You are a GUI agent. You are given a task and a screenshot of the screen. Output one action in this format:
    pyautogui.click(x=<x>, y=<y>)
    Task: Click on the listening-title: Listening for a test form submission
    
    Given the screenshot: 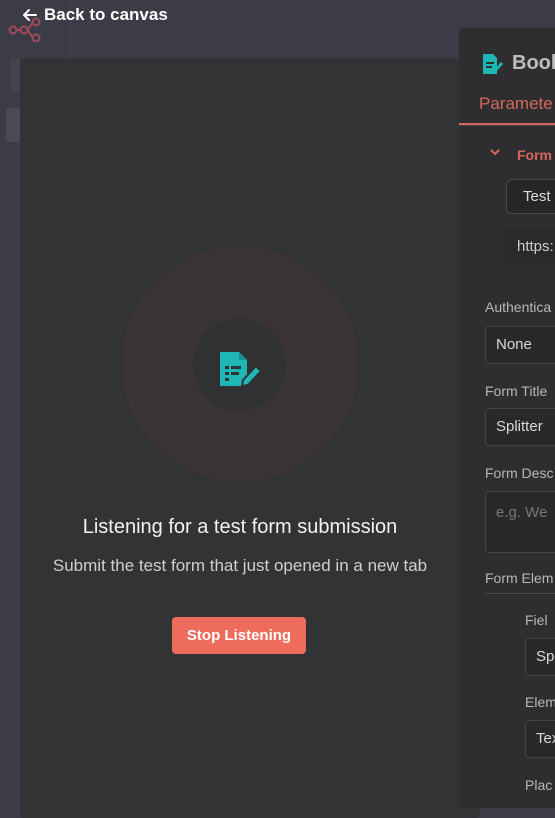 What is the action you would take?
    pyautogui.click(x=240, y=527)
    